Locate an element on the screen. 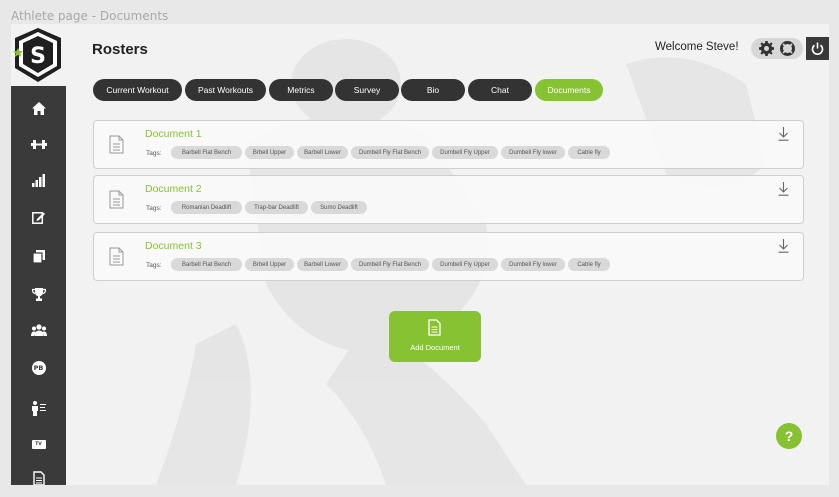 The height and width of the screenshot is (497, 839). settings-button is located at coordinates (766, 51).